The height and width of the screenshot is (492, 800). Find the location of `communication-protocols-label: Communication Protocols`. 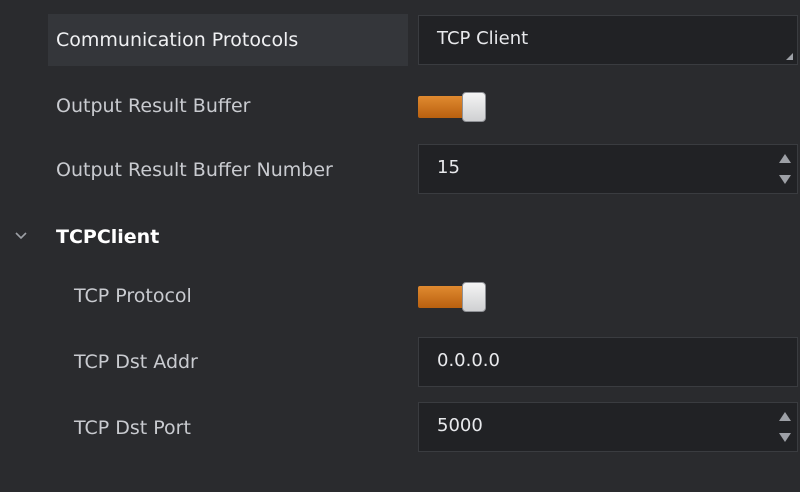

communication-protocols-label: Communication Protocols is located at coordinates (177, 40).